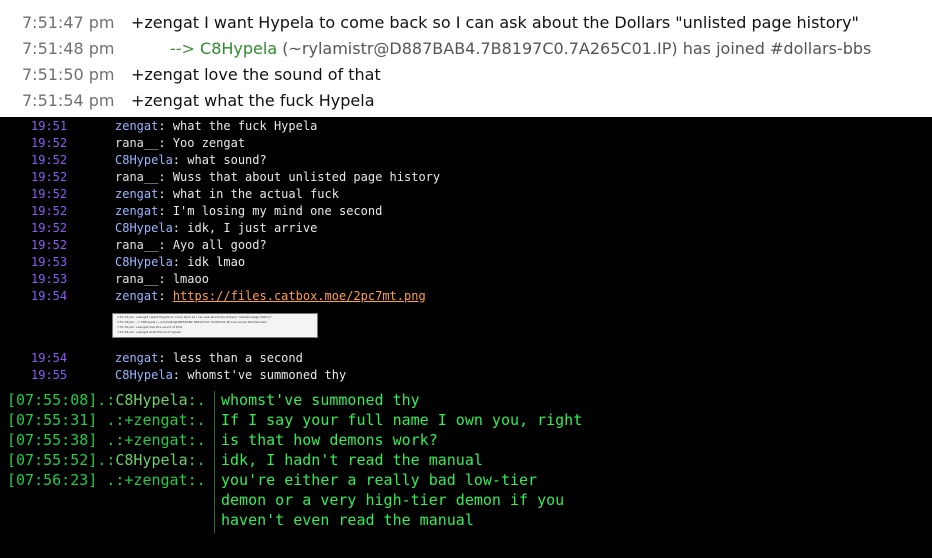 The width and height of the screenshot is (932, 558). I want to click on message-text: idk, I hadn't read the manual, so click(352, 460).